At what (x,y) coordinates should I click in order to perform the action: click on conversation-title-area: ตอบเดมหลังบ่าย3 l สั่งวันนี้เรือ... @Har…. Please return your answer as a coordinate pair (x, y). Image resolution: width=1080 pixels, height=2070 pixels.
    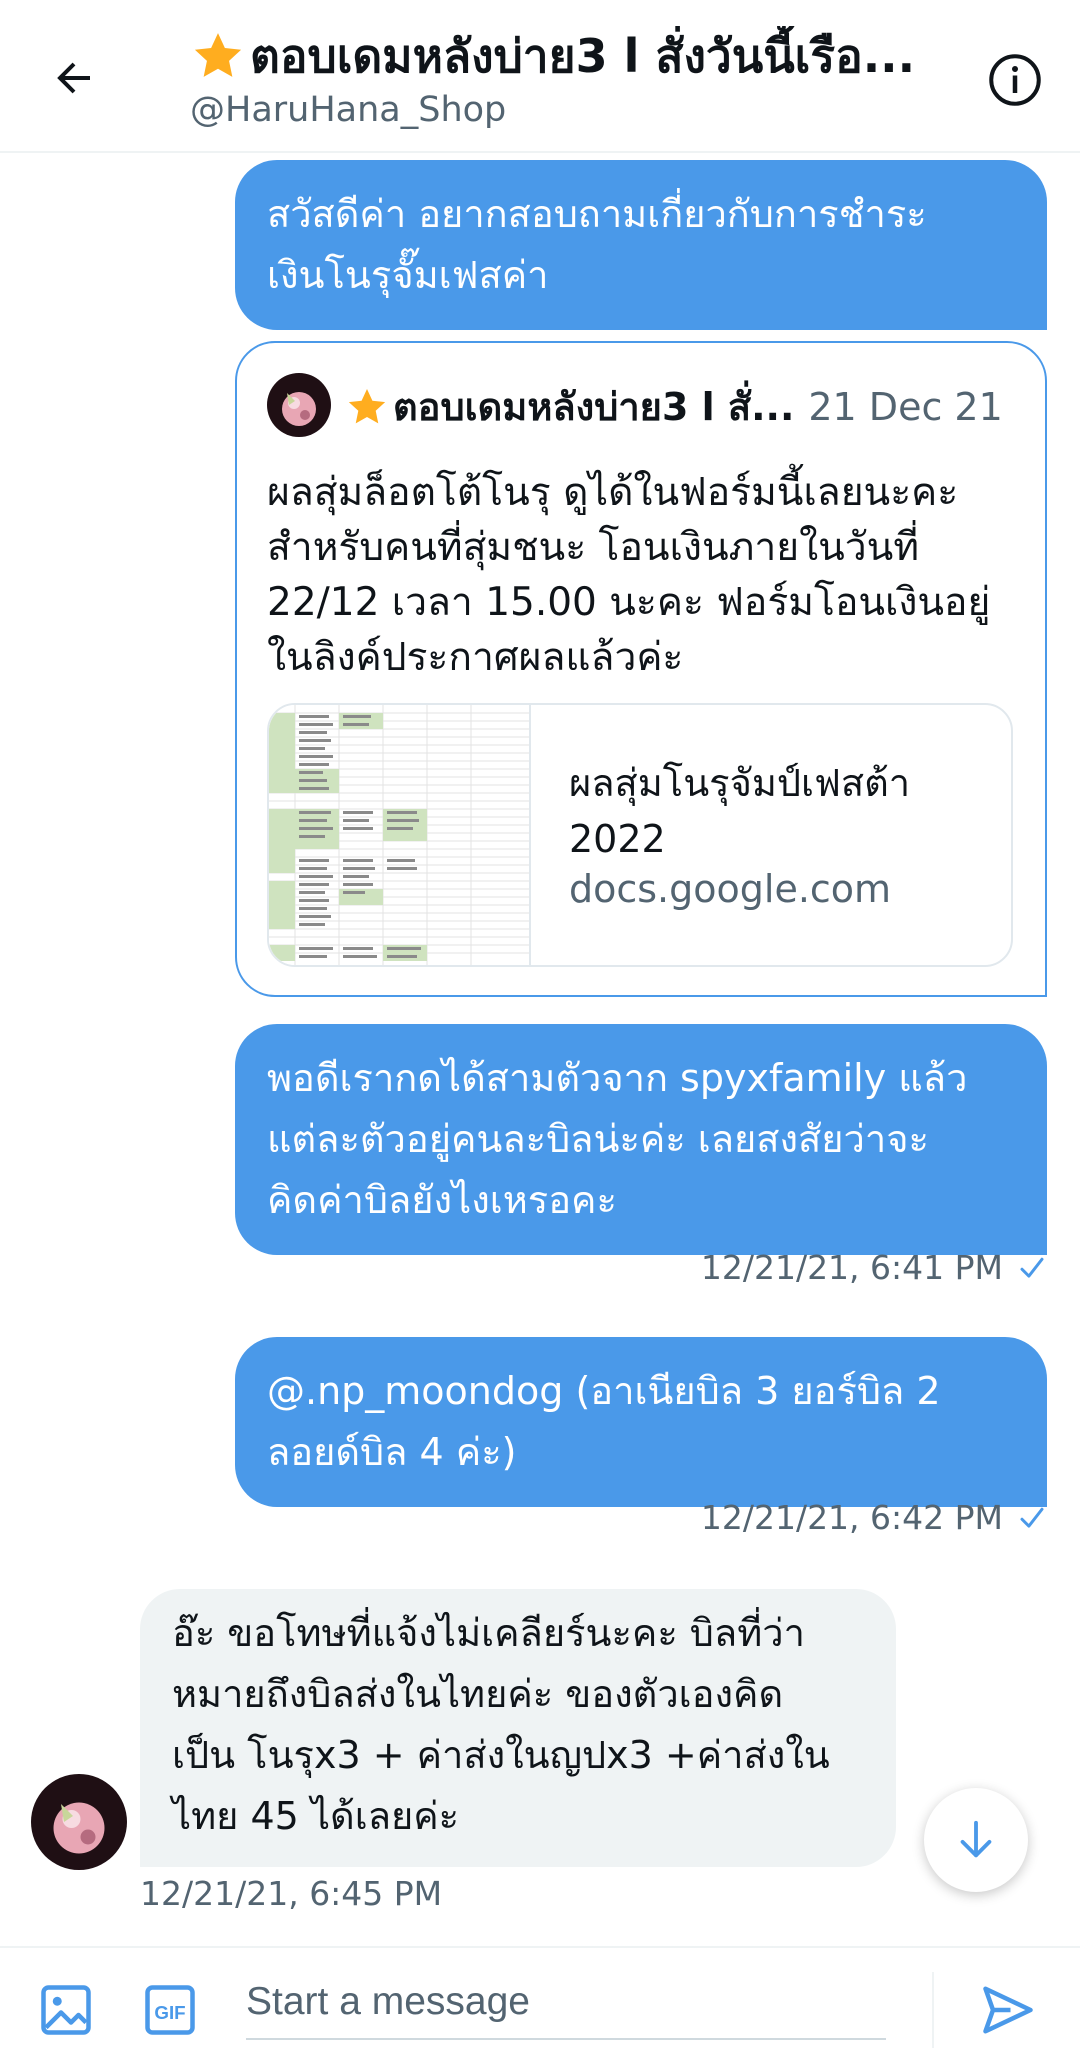
    Looking at the image, I should click on (575, 79).